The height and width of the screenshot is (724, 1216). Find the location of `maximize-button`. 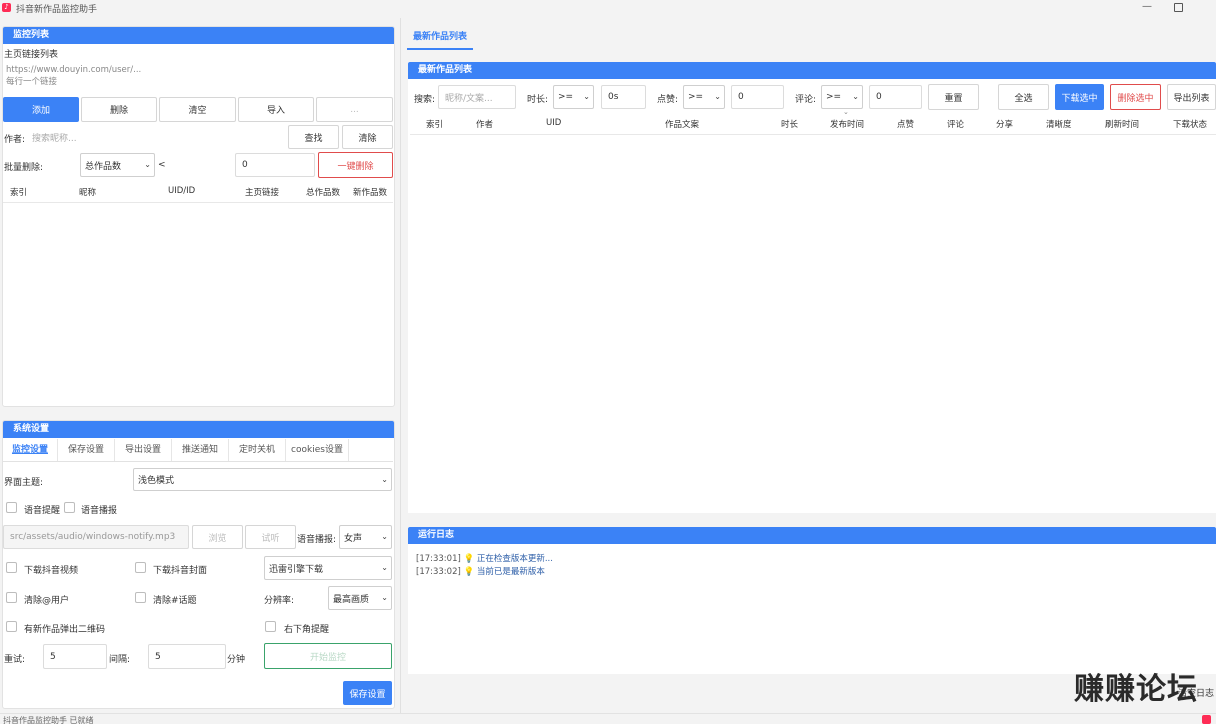

maximize-button is located at coordinates (1178, 7).